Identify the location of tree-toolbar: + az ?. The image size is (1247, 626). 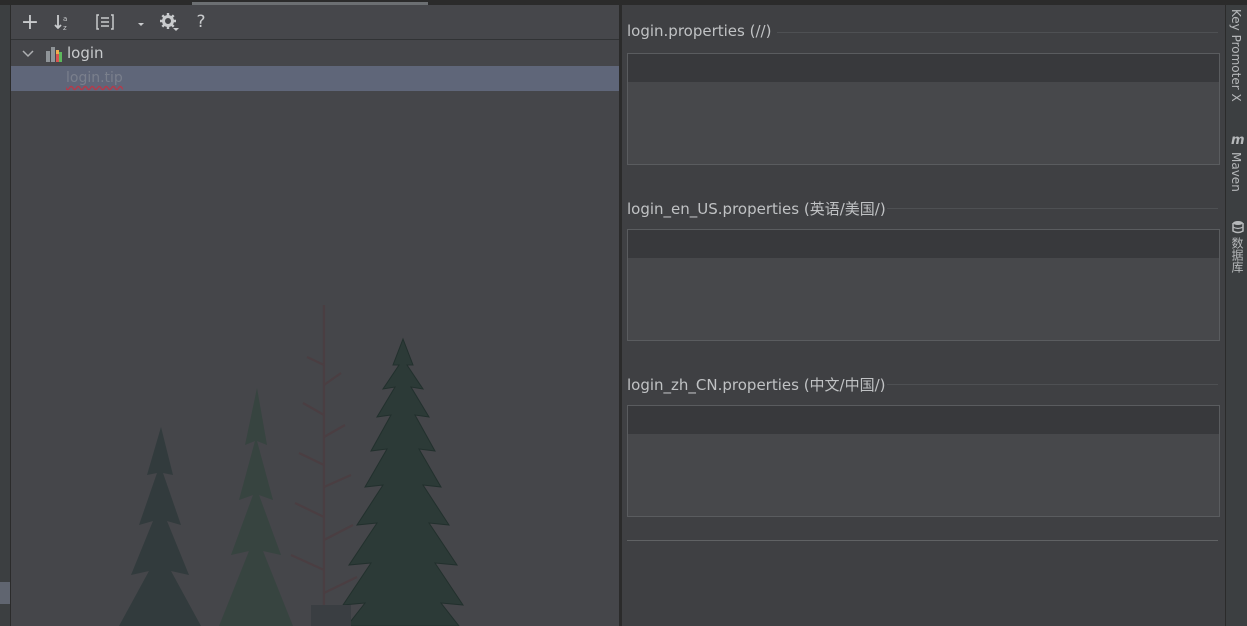
(315, 22).